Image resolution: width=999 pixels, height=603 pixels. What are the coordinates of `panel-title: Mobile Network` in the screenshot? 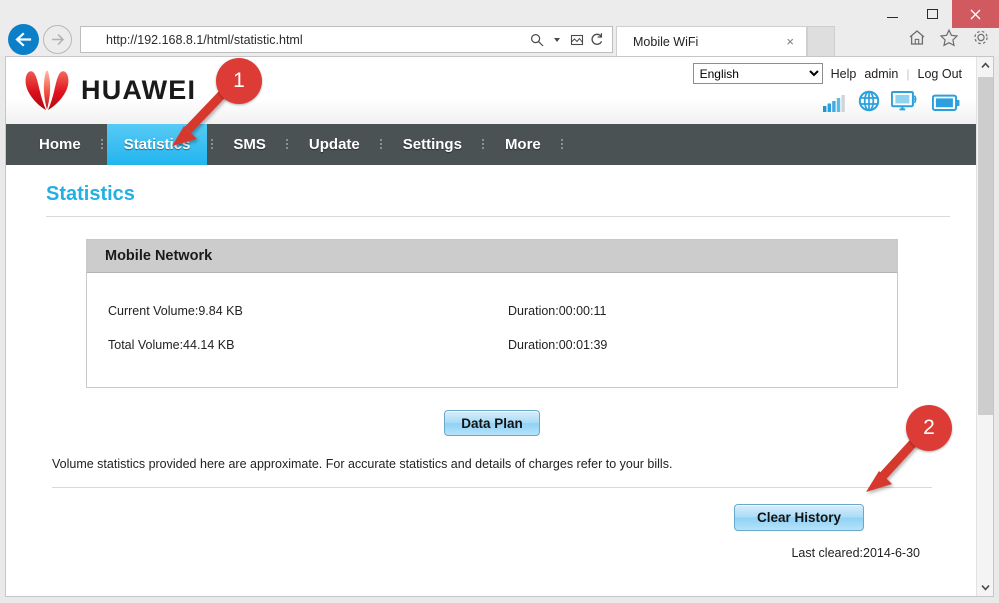 It's located at (492, 256).